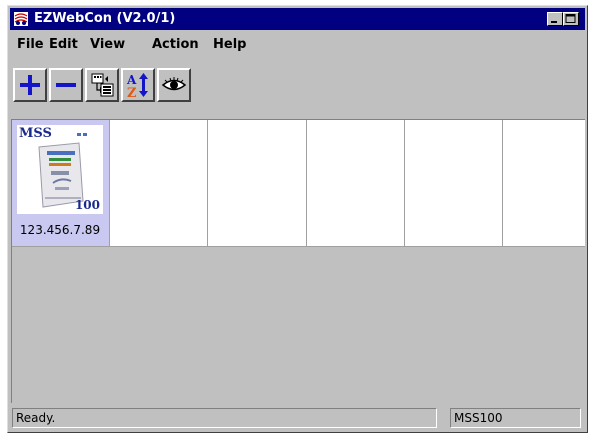 The width and height of the screenshot is (600, 438). I want to click on svg-text: Z, so click(132, 92).